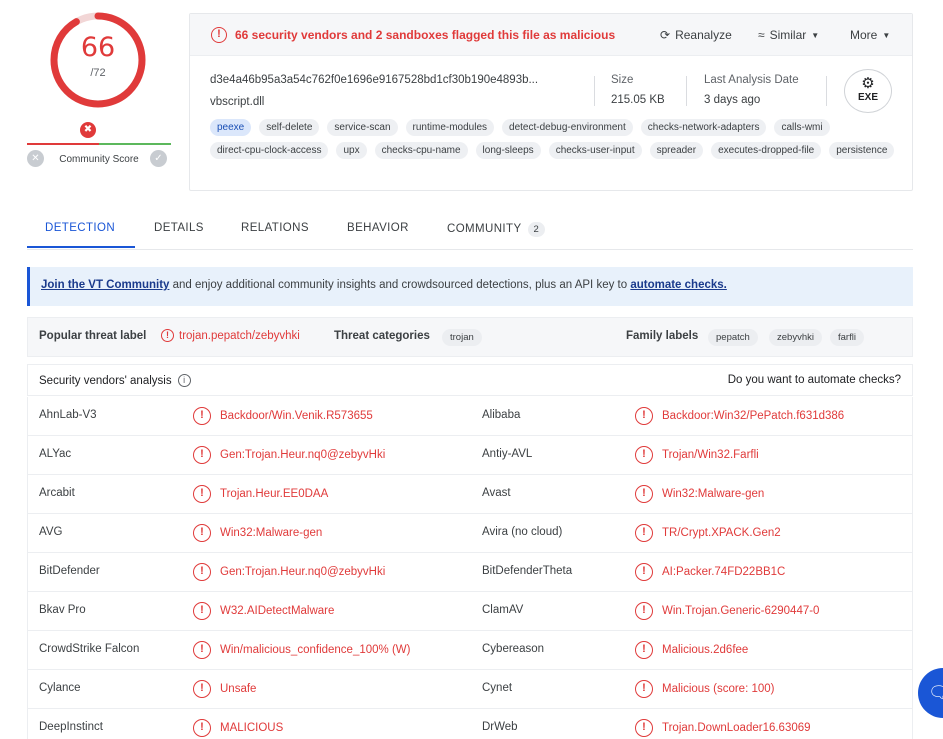 This screenshot has height=739, width=943. What do you see at coordinates (710, 455) in the screenshot?
I see `vendor-result-text: Trojan/Win32.Farfli` at bounding box center [710, 455].